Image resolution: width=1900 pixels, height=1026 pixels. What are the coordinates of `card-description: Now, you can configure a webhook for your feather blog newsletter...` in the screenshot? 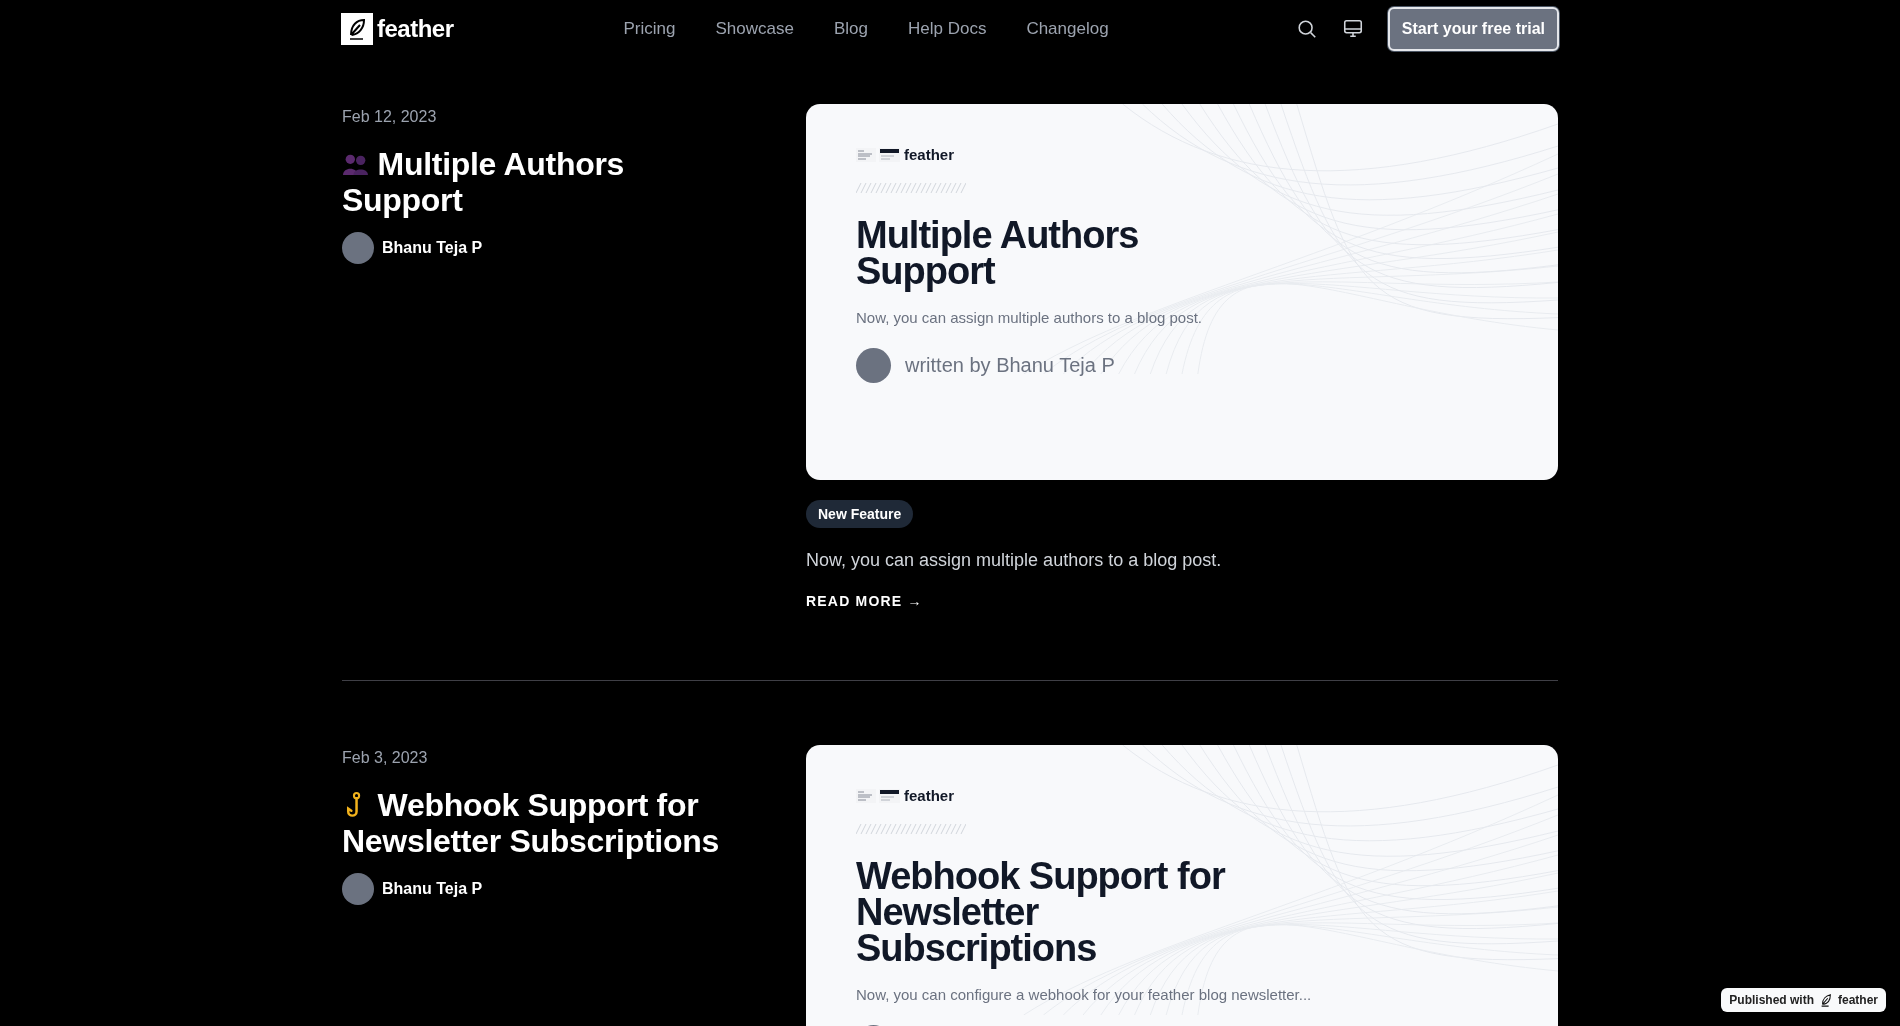 It's located at (1084, 994).